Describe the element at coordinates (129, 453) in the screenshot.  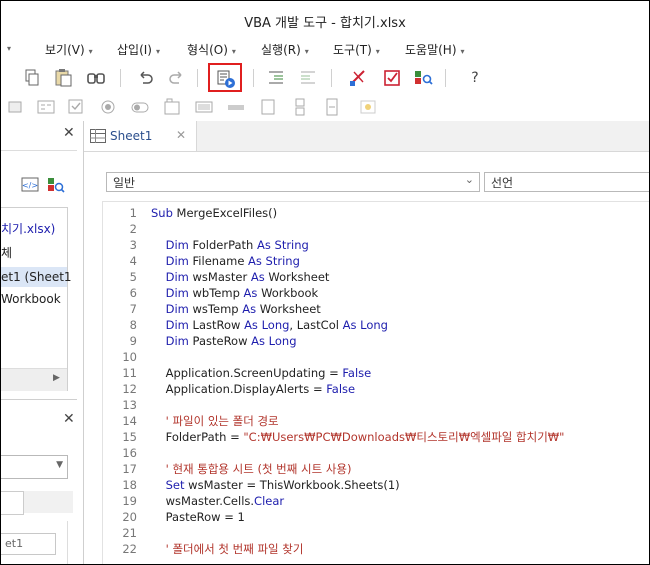
I see `line-number: 16` at that location.